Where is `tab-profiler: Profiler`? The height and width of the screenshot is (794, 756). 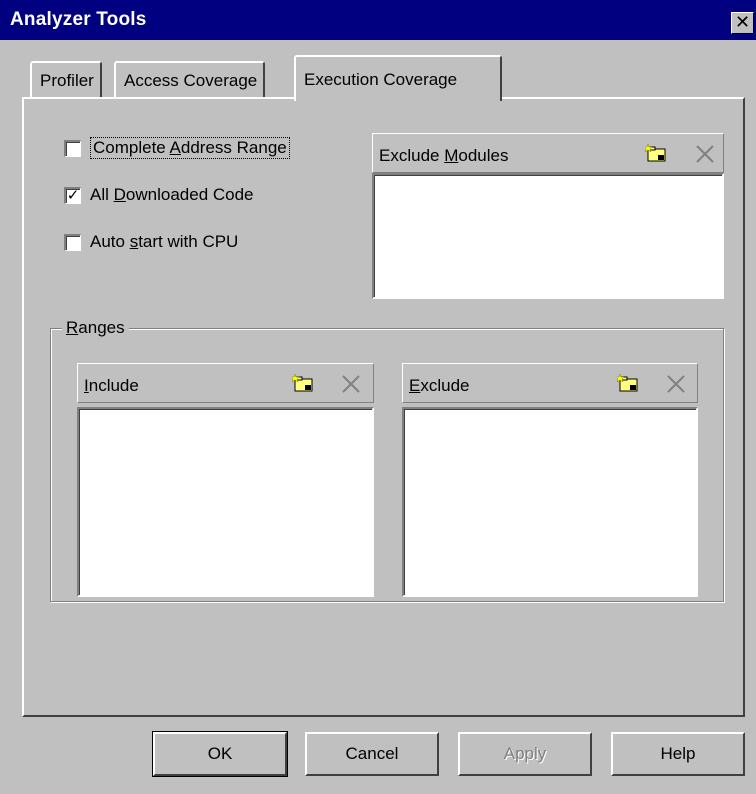 tab-profiler: Profiler is located at coordinates (66, 79).